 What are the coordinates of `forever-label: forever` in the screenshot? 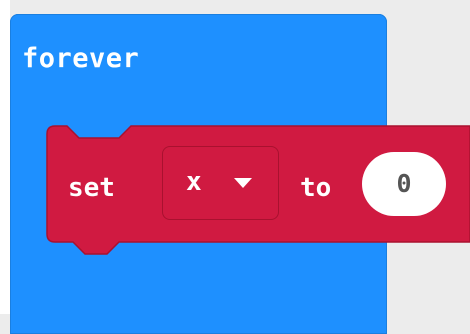 It's located at (81, 58).